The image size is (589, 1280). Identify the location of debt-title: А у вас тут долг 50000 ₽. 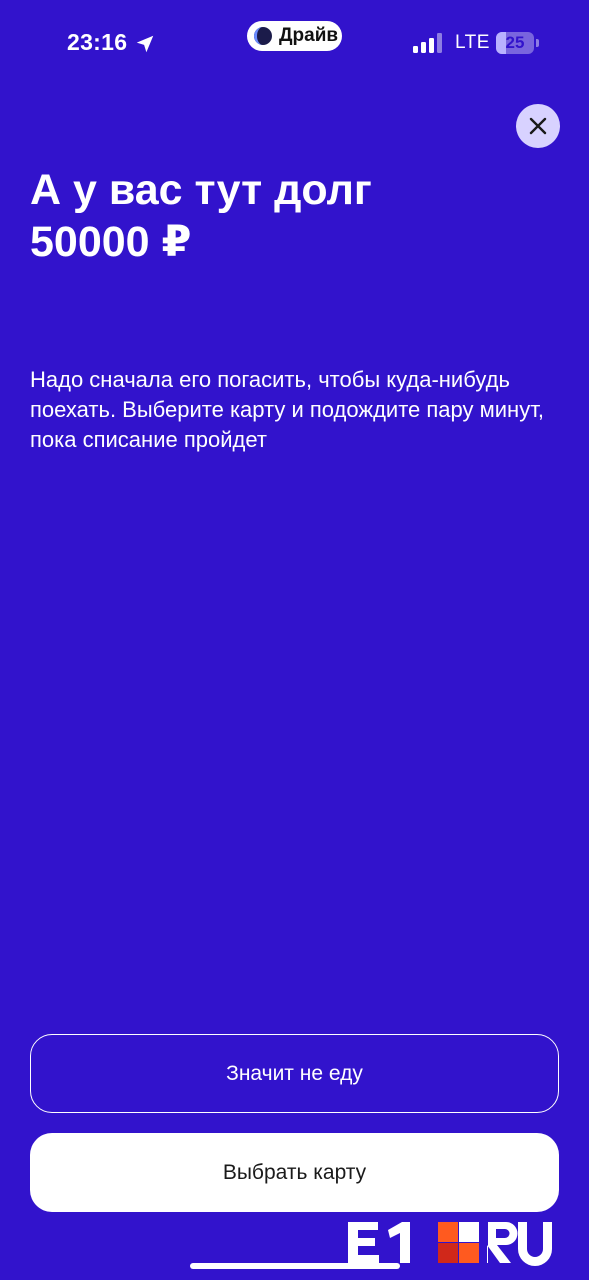
(201, 216).